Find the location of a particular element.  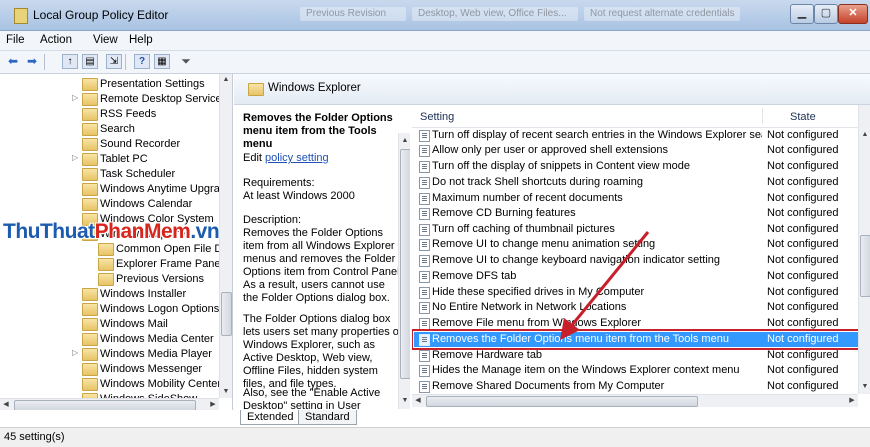

list-vertical-scrollbar: ▲ ▼ is located at coordinates (864, 249).